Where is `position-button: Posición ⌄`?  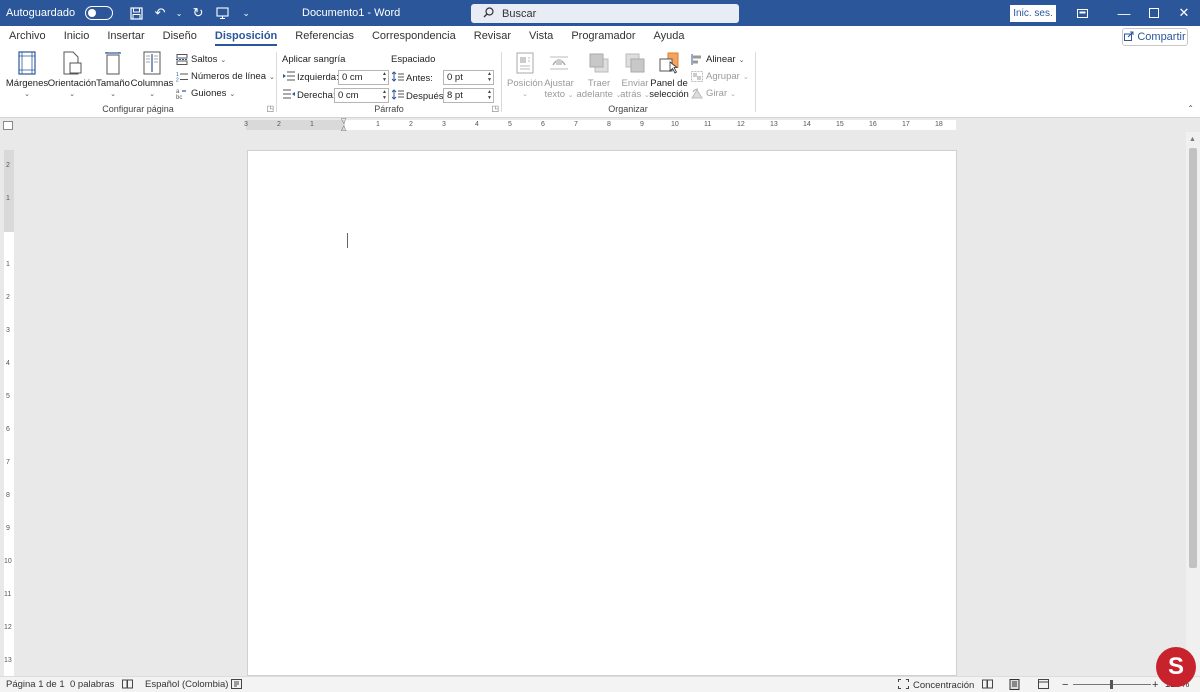 position-button: Posición ⌄ is located at coordinates (525, 75).